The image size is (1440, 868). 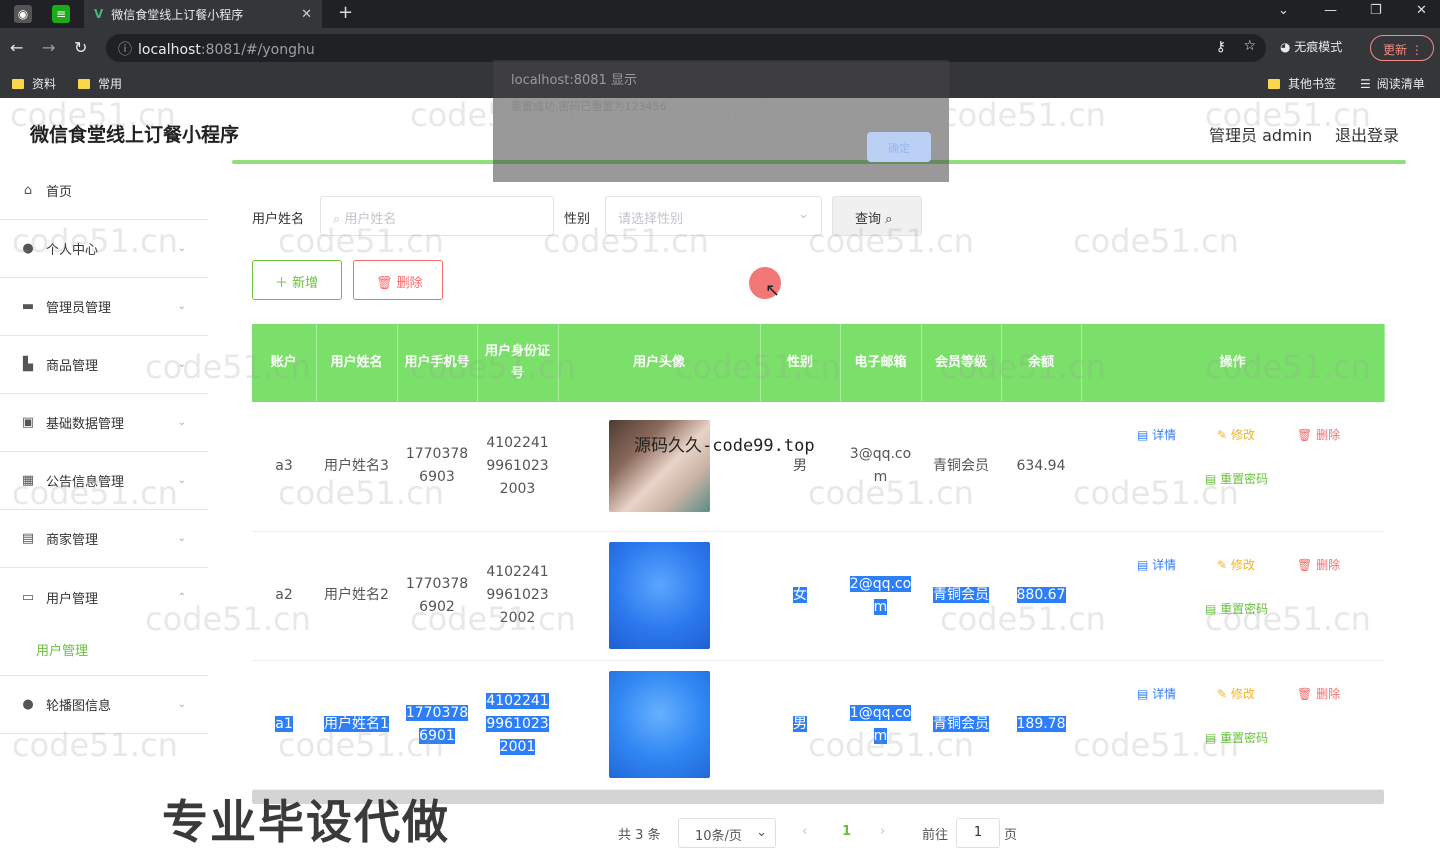 What do you see at coordinates (203, 14) in the screenshot?
I see `active-tab: V 微信食堂线上订餐小程序 ✕` at bounding box center [203, 14].